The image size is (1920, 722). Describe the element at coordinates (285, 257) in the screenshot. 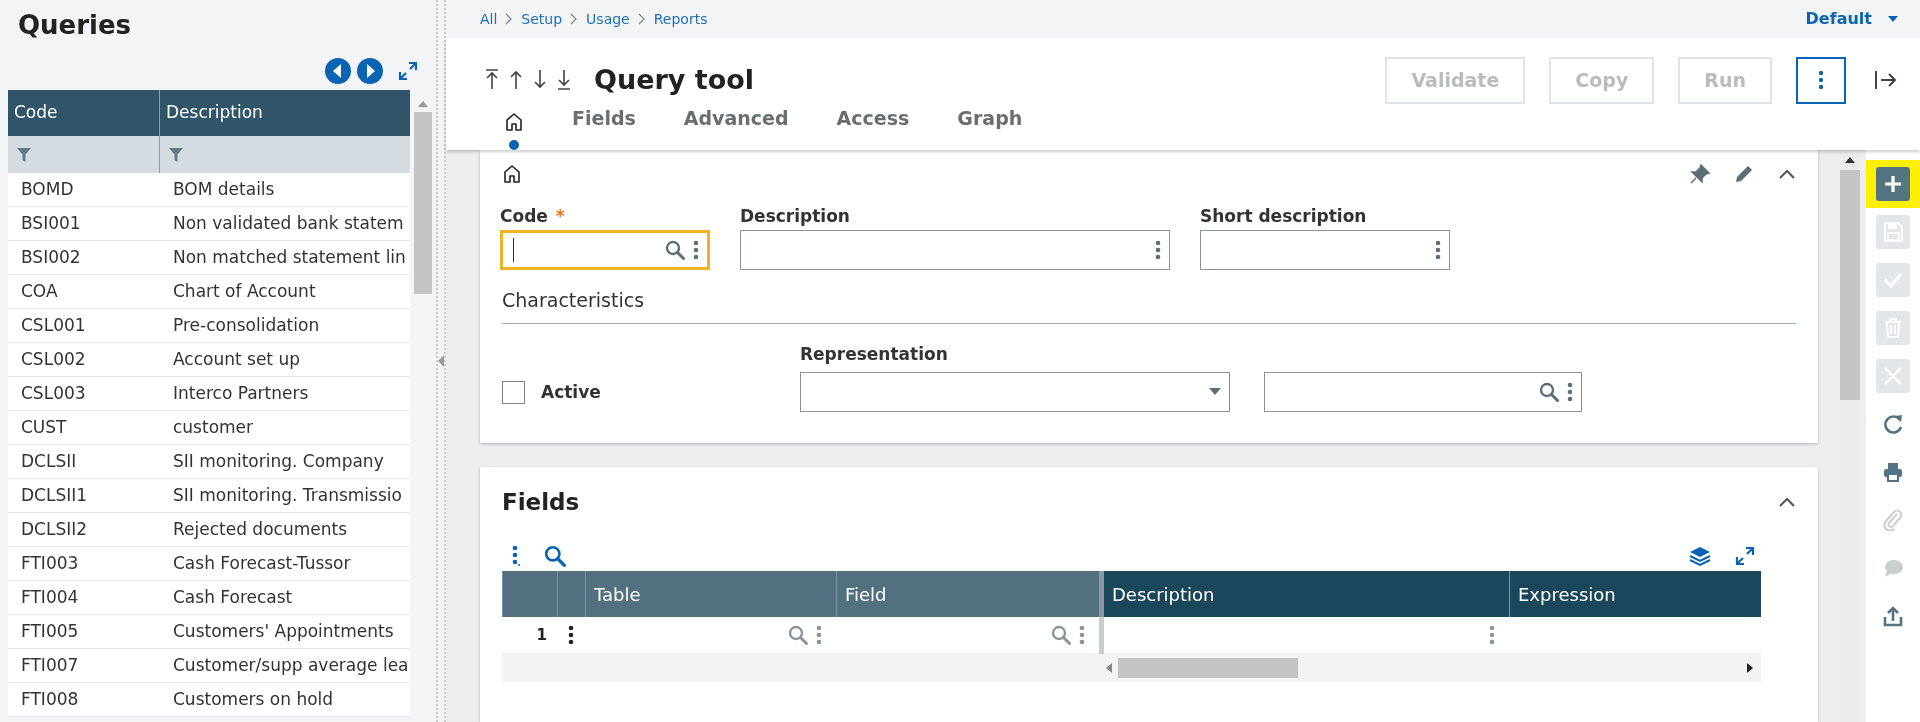

I see `table-cell: Non matched statement lin` at that location.